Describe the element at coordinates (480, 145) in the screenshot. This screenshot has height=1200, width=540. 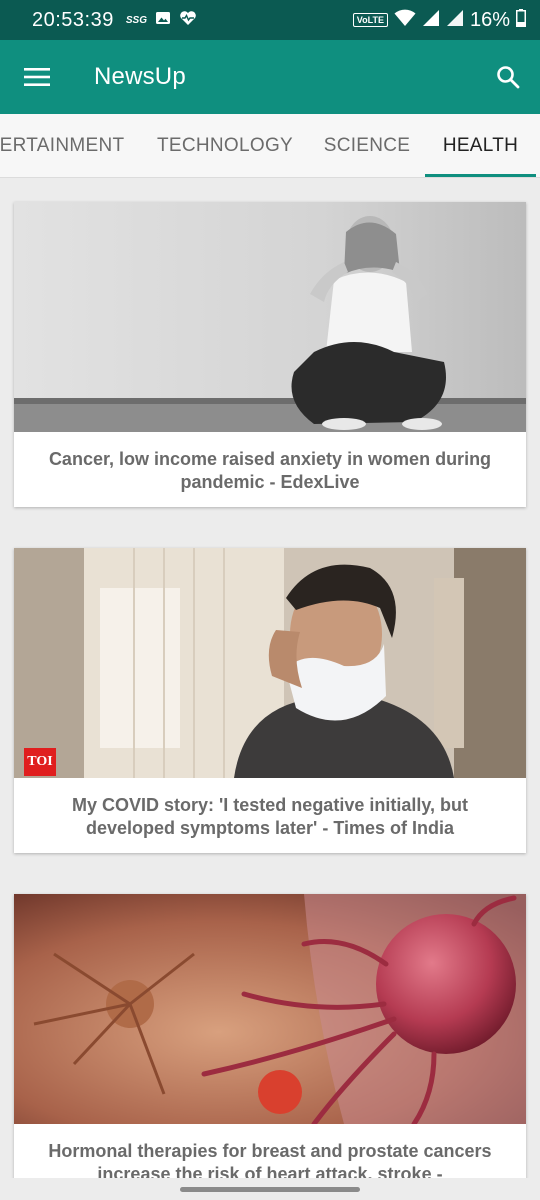
I see `tab-health: HEALTH` at that location.